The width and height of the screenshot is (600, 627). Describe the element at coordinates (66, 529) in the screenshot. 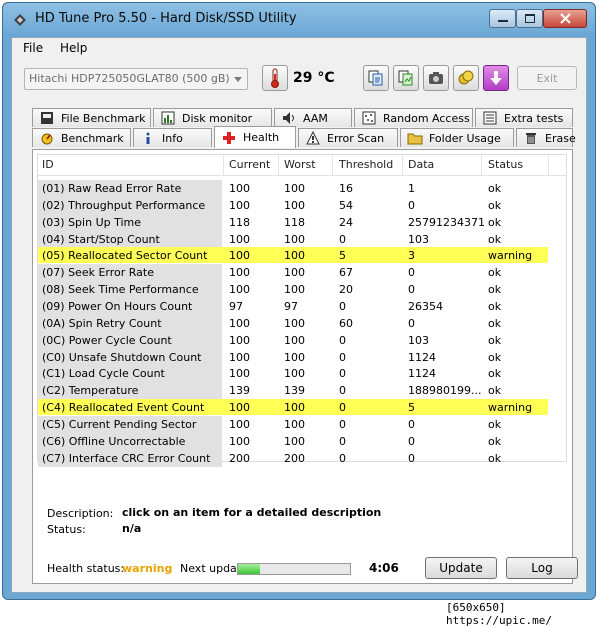

I see `status-label: Status:` at that location.